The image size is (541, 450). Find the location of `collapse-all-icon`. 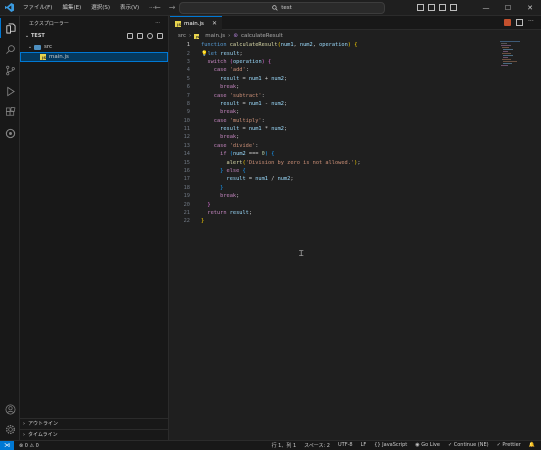

collapse-all-icon is located at coordinates (160, 36).